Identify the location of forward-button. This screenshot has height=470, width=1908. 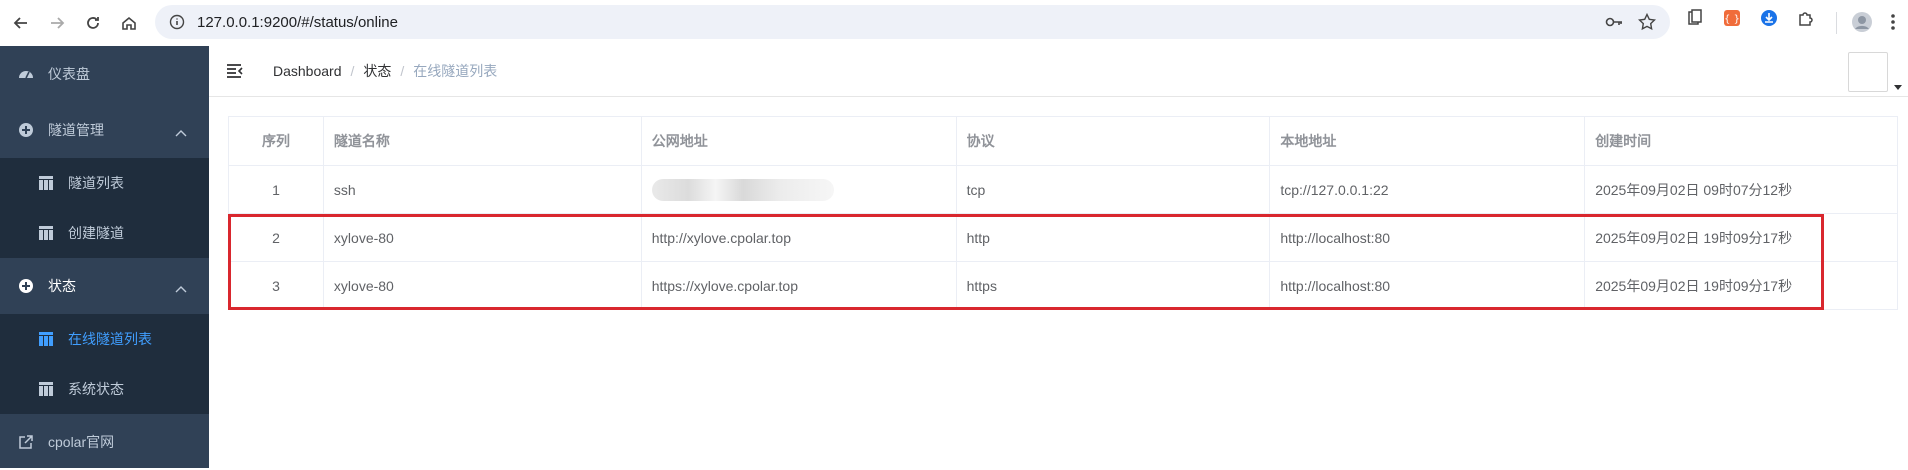
(57, 23).